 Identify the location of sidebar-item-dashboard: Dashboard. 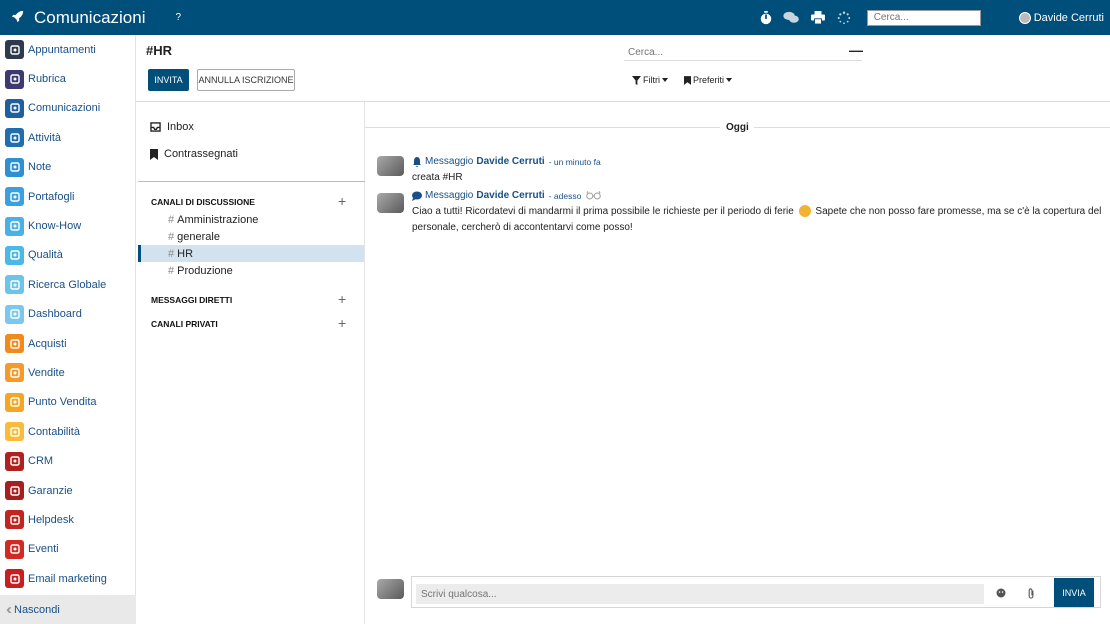
(67, 314).